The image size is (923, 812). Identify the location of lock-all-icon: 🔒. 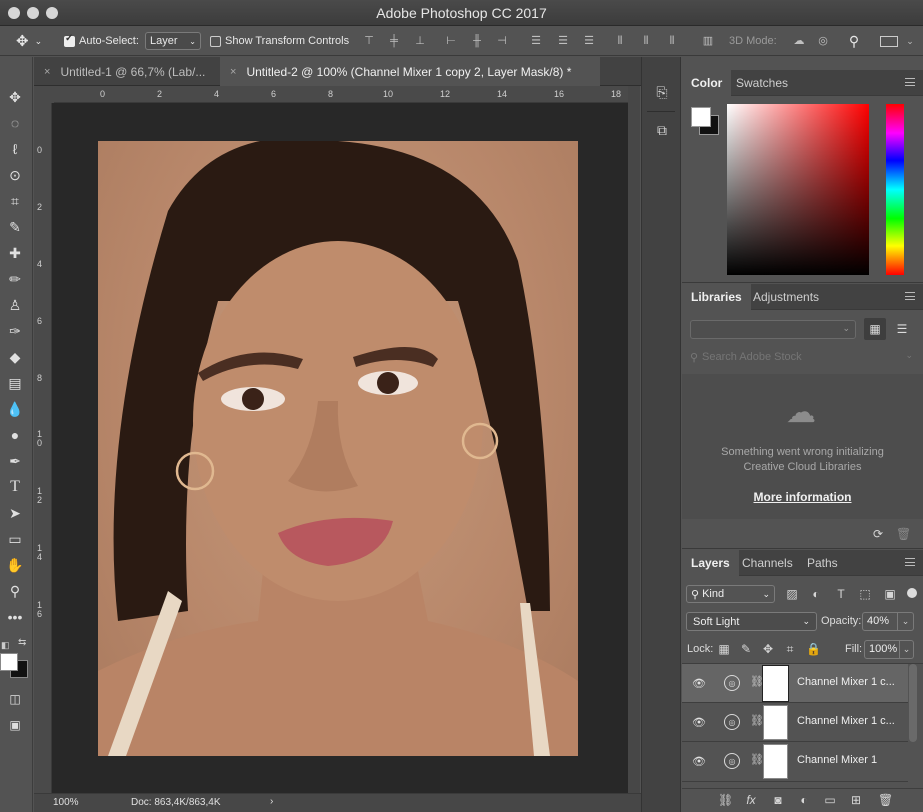
(813, 649).